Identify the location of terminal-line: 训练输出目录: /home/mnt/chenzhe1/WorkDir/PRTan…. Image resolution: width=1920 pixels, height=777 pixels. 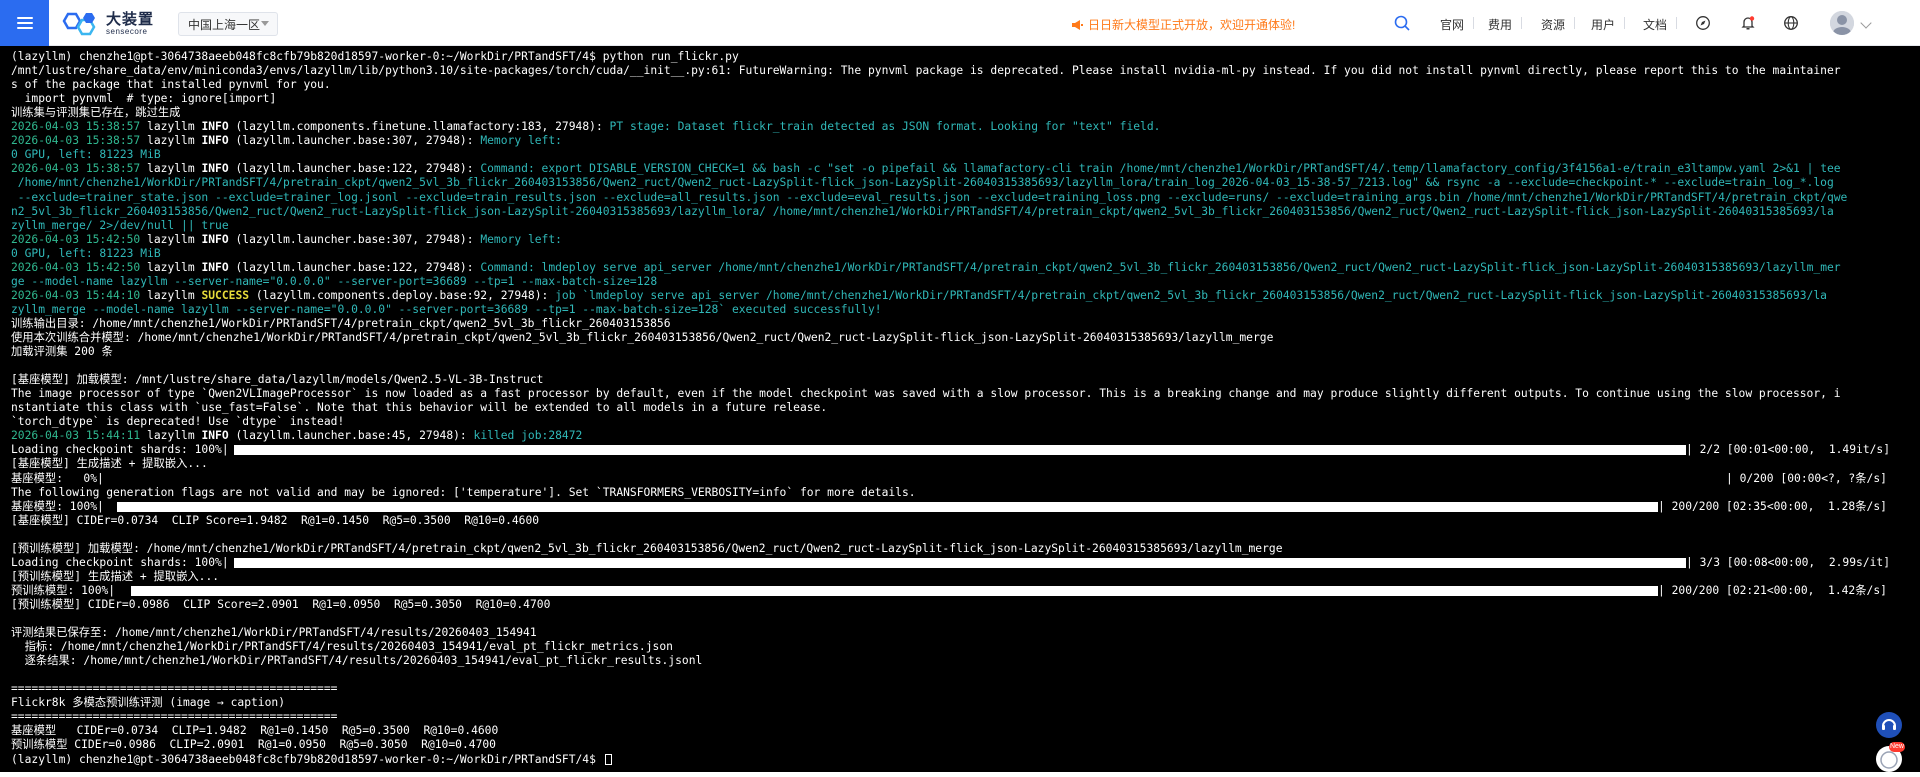
(341, 324).